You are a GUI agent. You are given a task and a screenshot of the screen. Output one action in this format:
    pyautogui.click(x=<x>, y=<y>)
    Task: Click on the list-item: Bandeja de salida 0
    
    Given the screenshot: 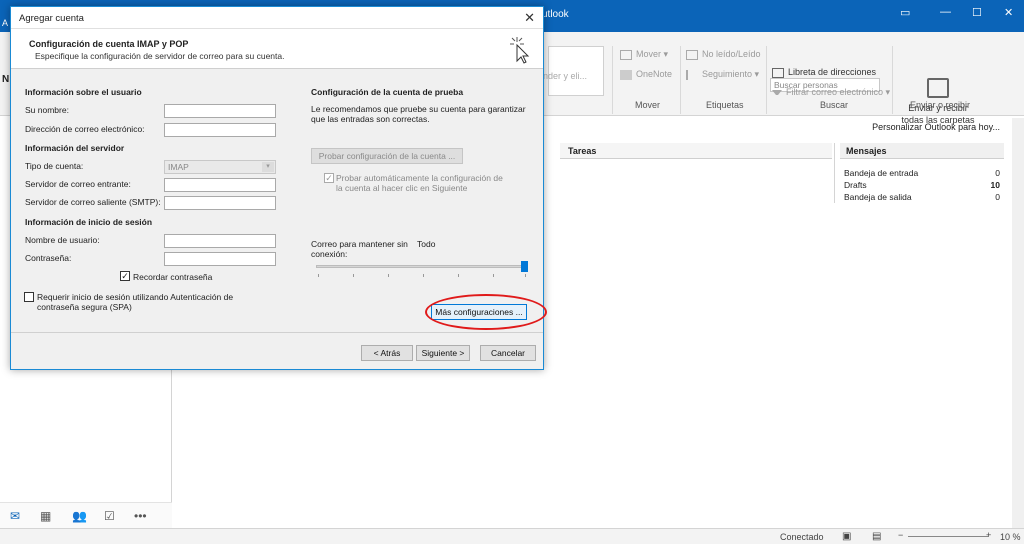 What is the action you would take?
    pyautogui.click(x=922, y=197)
    